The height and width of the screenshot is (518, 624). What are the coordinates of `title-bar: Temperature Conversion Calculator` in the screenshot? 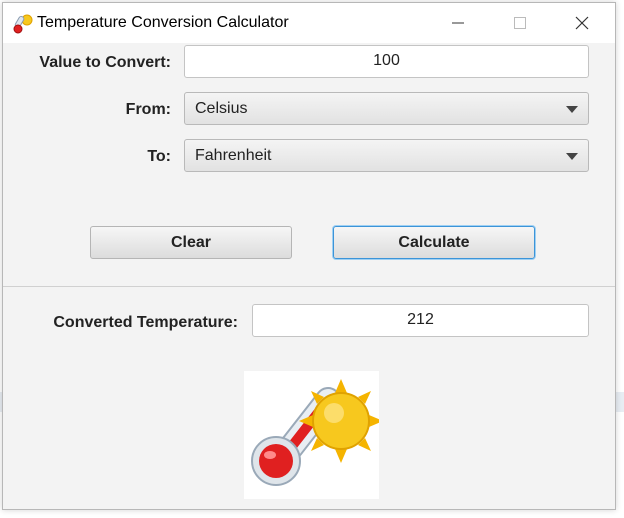 It's located at (309, 23).